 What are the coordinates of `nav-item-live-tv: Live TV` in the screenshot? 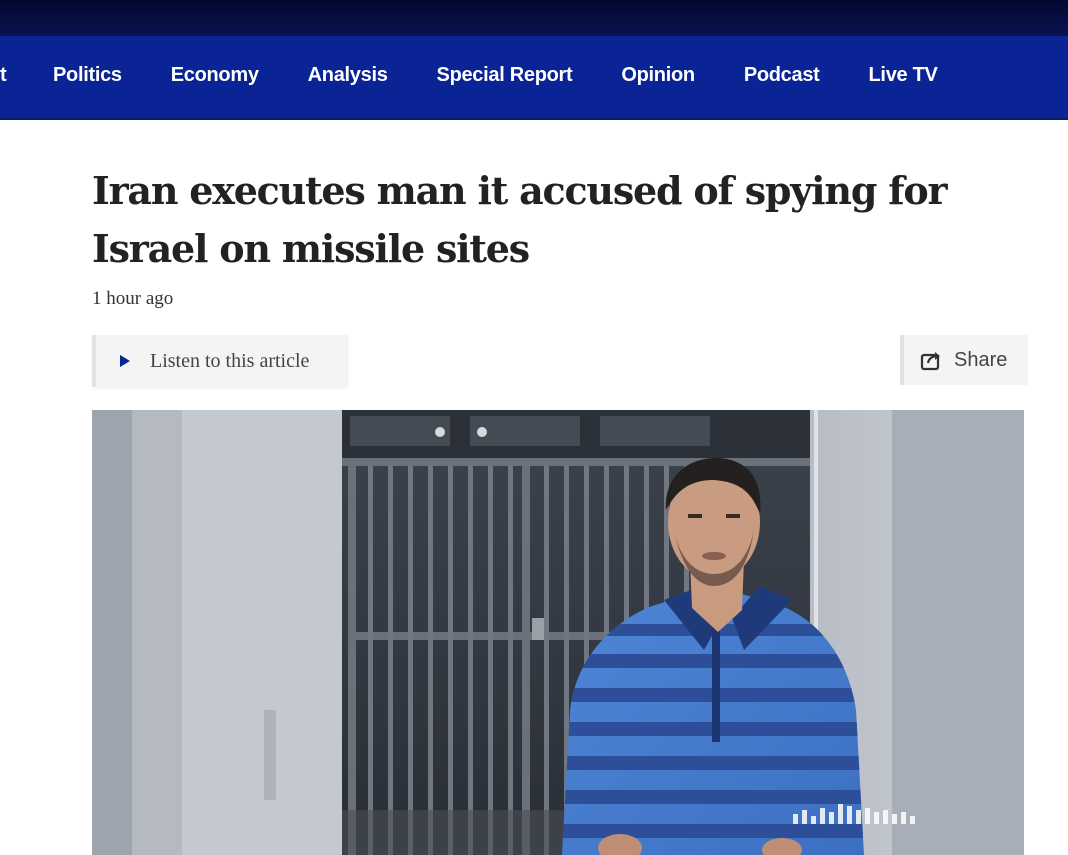 It's located at (903, 75).